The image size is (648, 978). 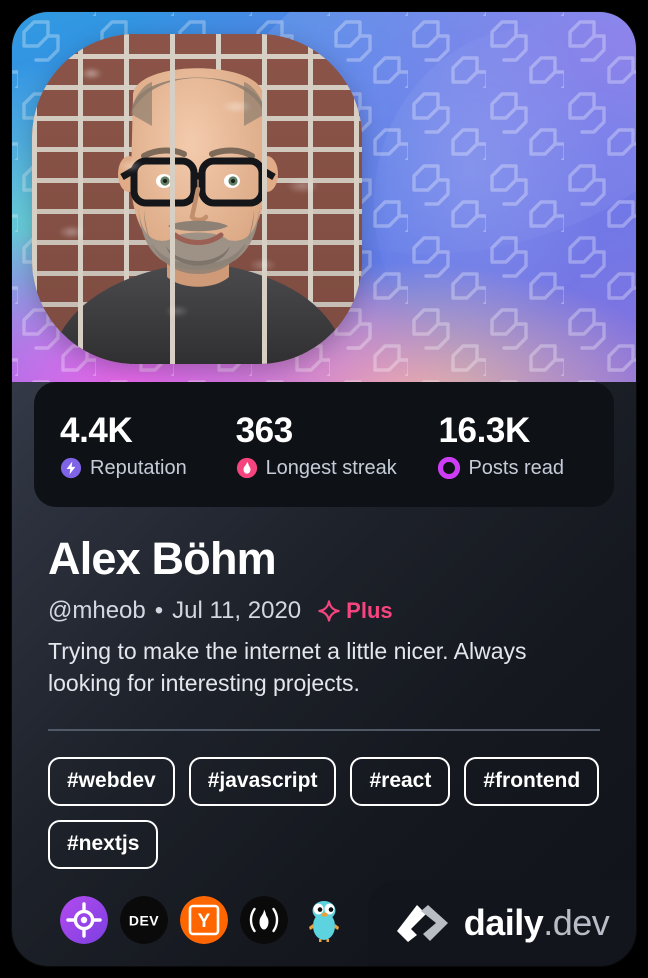 I want to click on tag-item: #frontend, so click(x=532, y=781).